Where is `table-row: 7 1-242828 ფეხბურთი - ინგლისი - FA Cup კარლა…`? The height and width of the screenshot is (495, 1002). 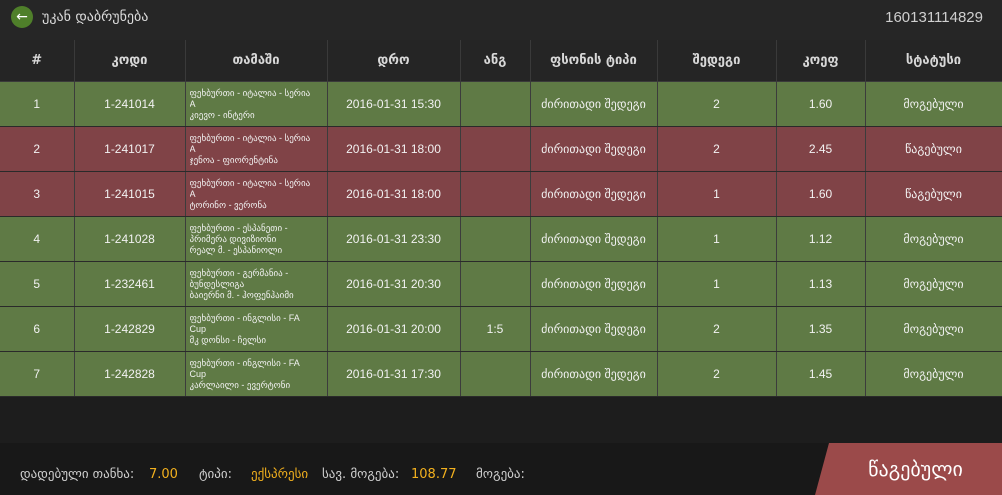 table-row: 7 1-242828 ფეხბურთი - ინგლისი - FA Cup კარლა… is located at coordinates (501, 374).